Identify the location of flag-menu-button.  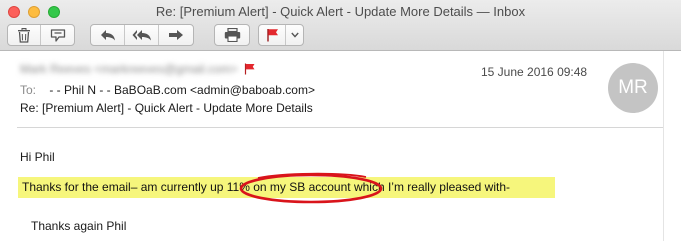
(294, 35).